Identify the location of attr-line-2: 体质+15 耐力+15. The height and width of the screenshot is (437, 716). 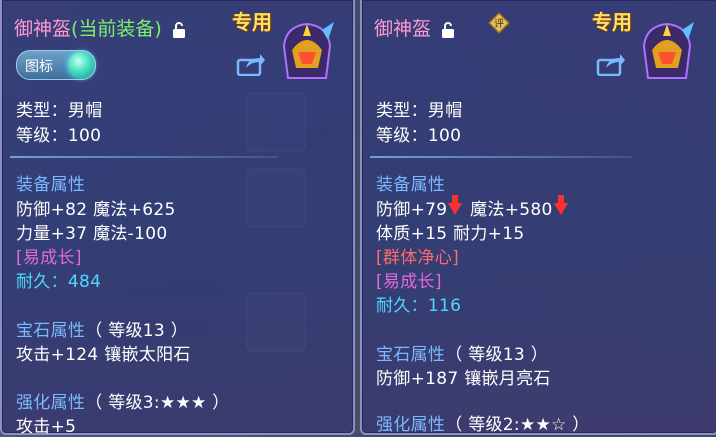
(450, 234).